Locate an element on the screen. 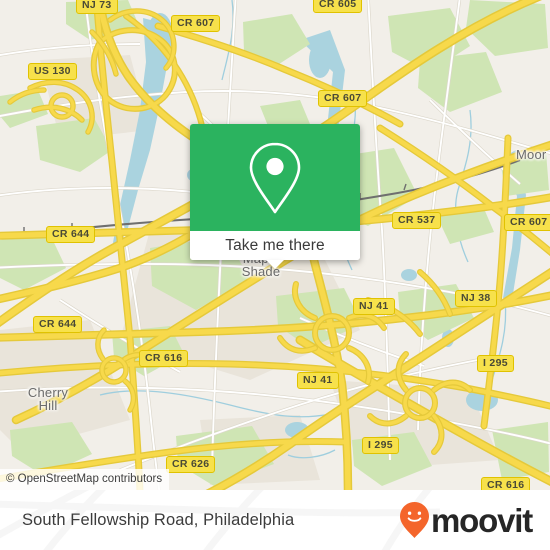  road-shield-cr-616-west: CR 616 is located at coordinates (164, 358).